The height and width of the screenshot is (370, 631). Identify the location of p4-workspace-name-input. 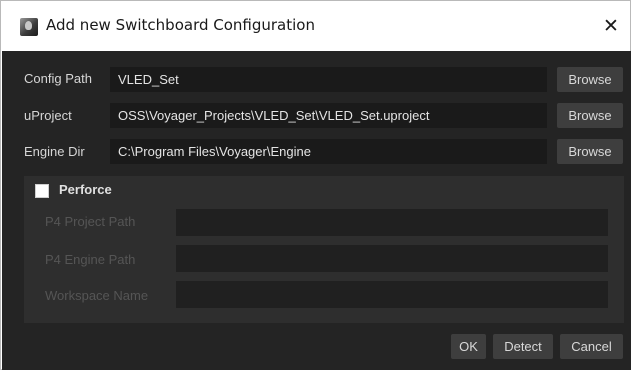
(392, 294).